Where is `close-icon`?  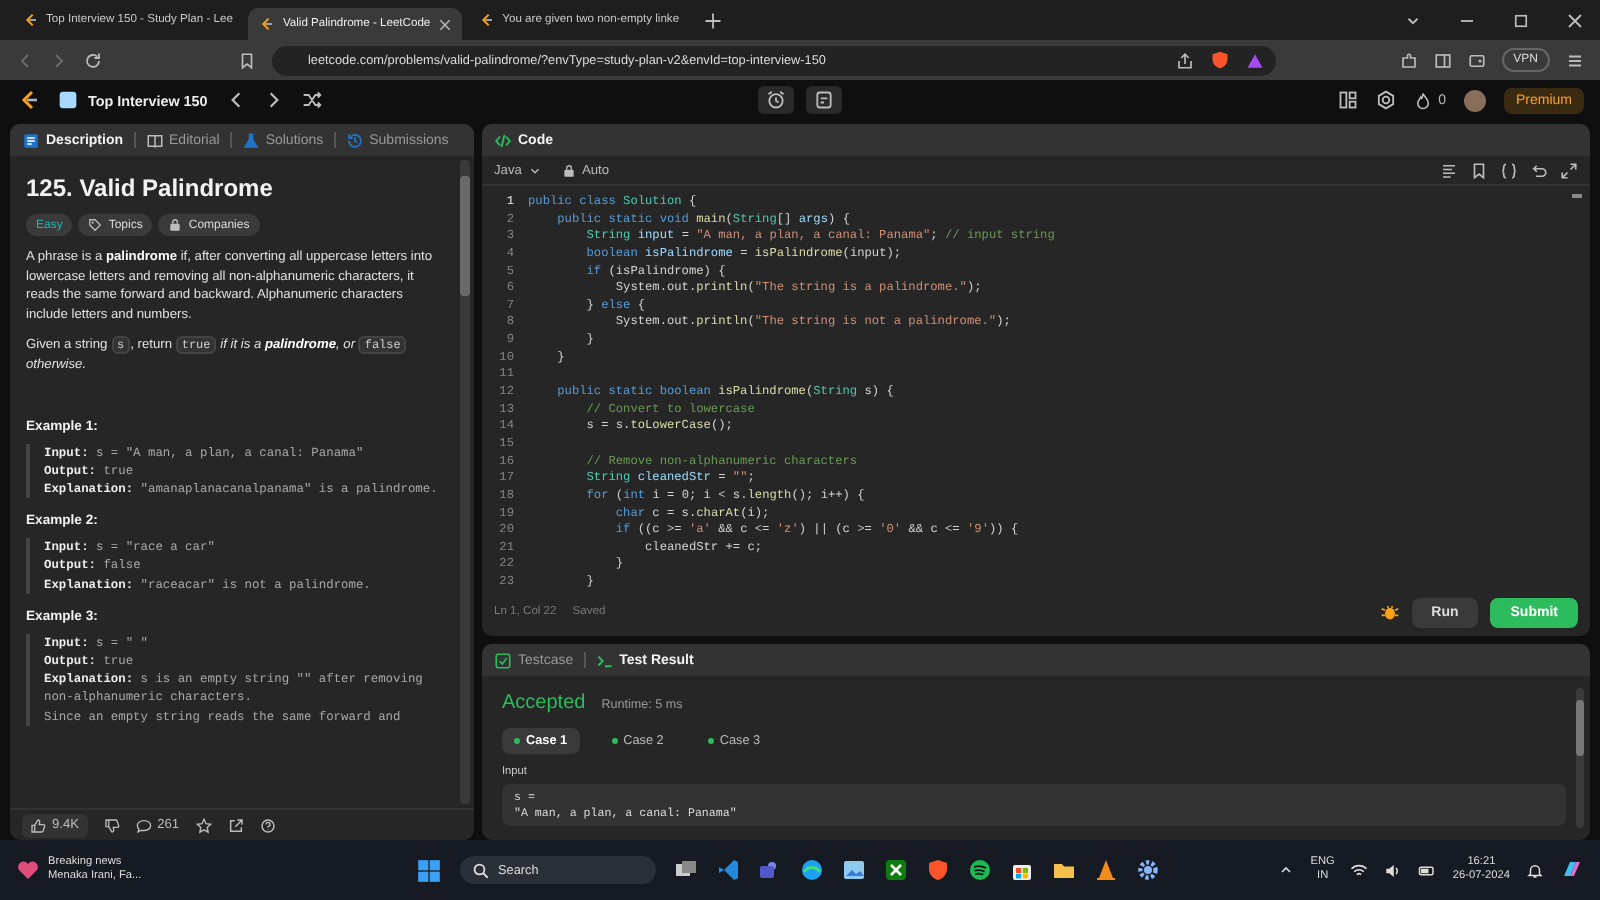 close-icon is located at coordinates (1575, 20).